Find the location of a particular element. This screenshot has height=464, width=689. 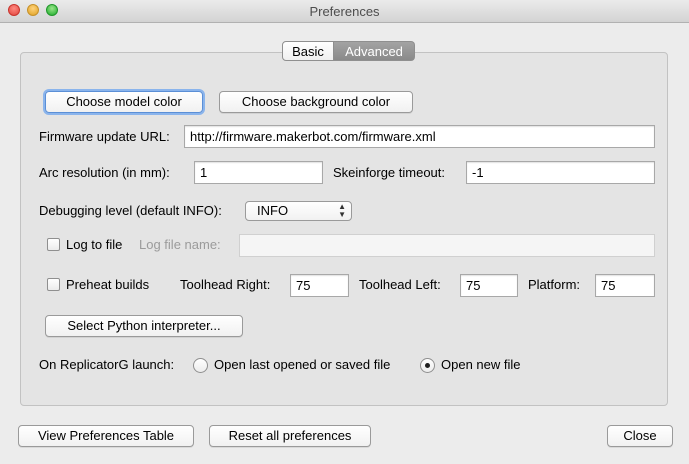

launch-last-file-radio is located at coordinates (200, 365).